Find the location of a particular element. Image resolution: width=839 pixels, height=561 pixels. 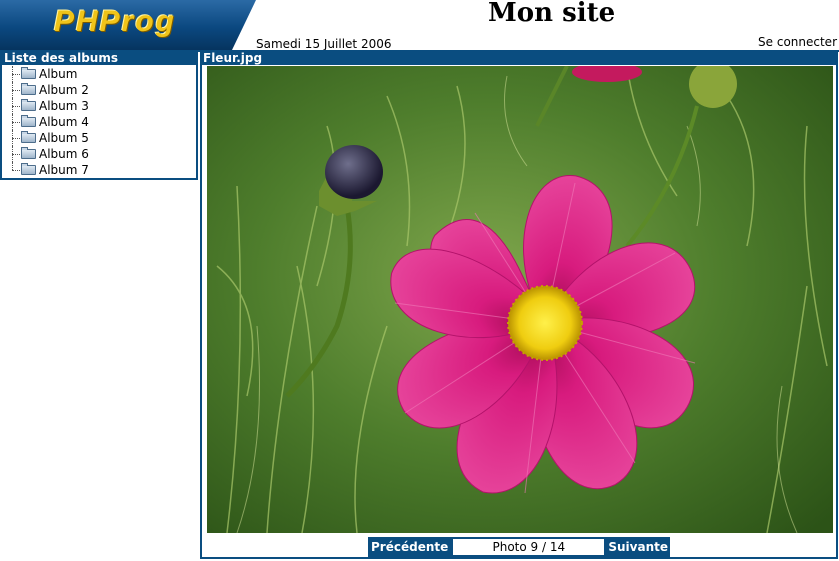

login-link: Se connecter is located at coordinates (797, 42).